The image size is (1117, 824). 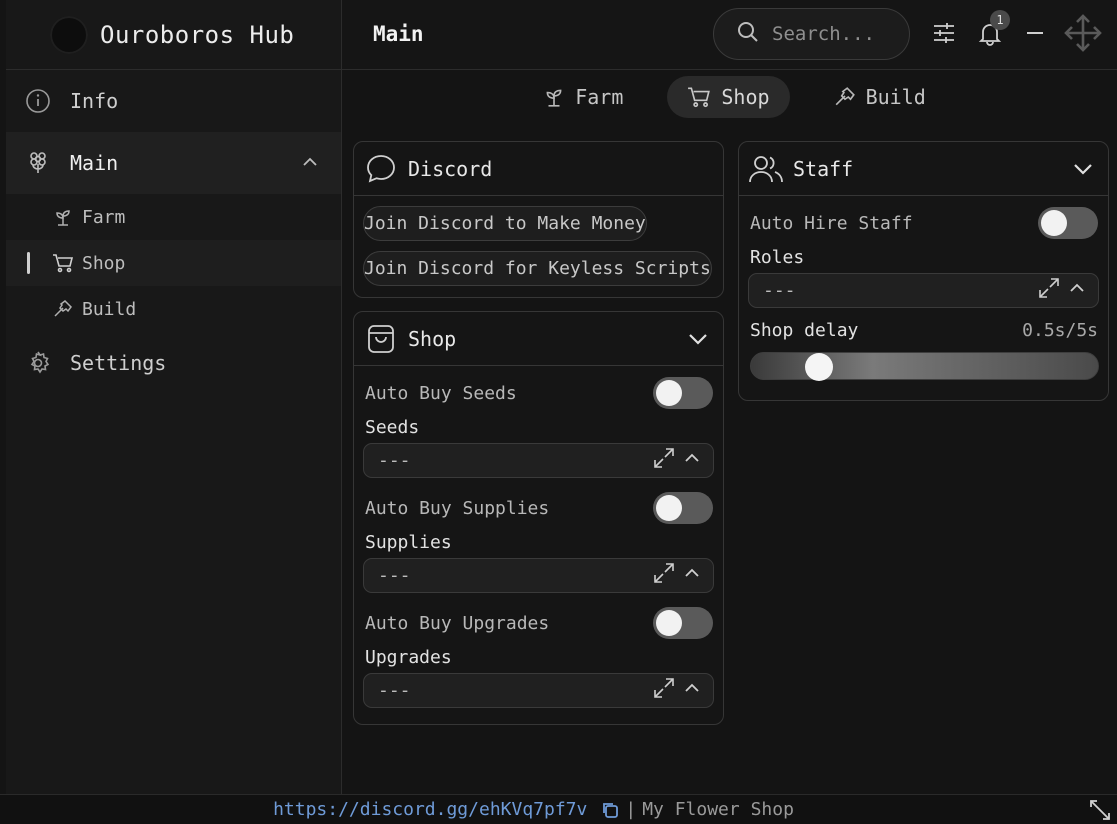 I want to click on filter-sliders-icon, so click(x=944, y=33).